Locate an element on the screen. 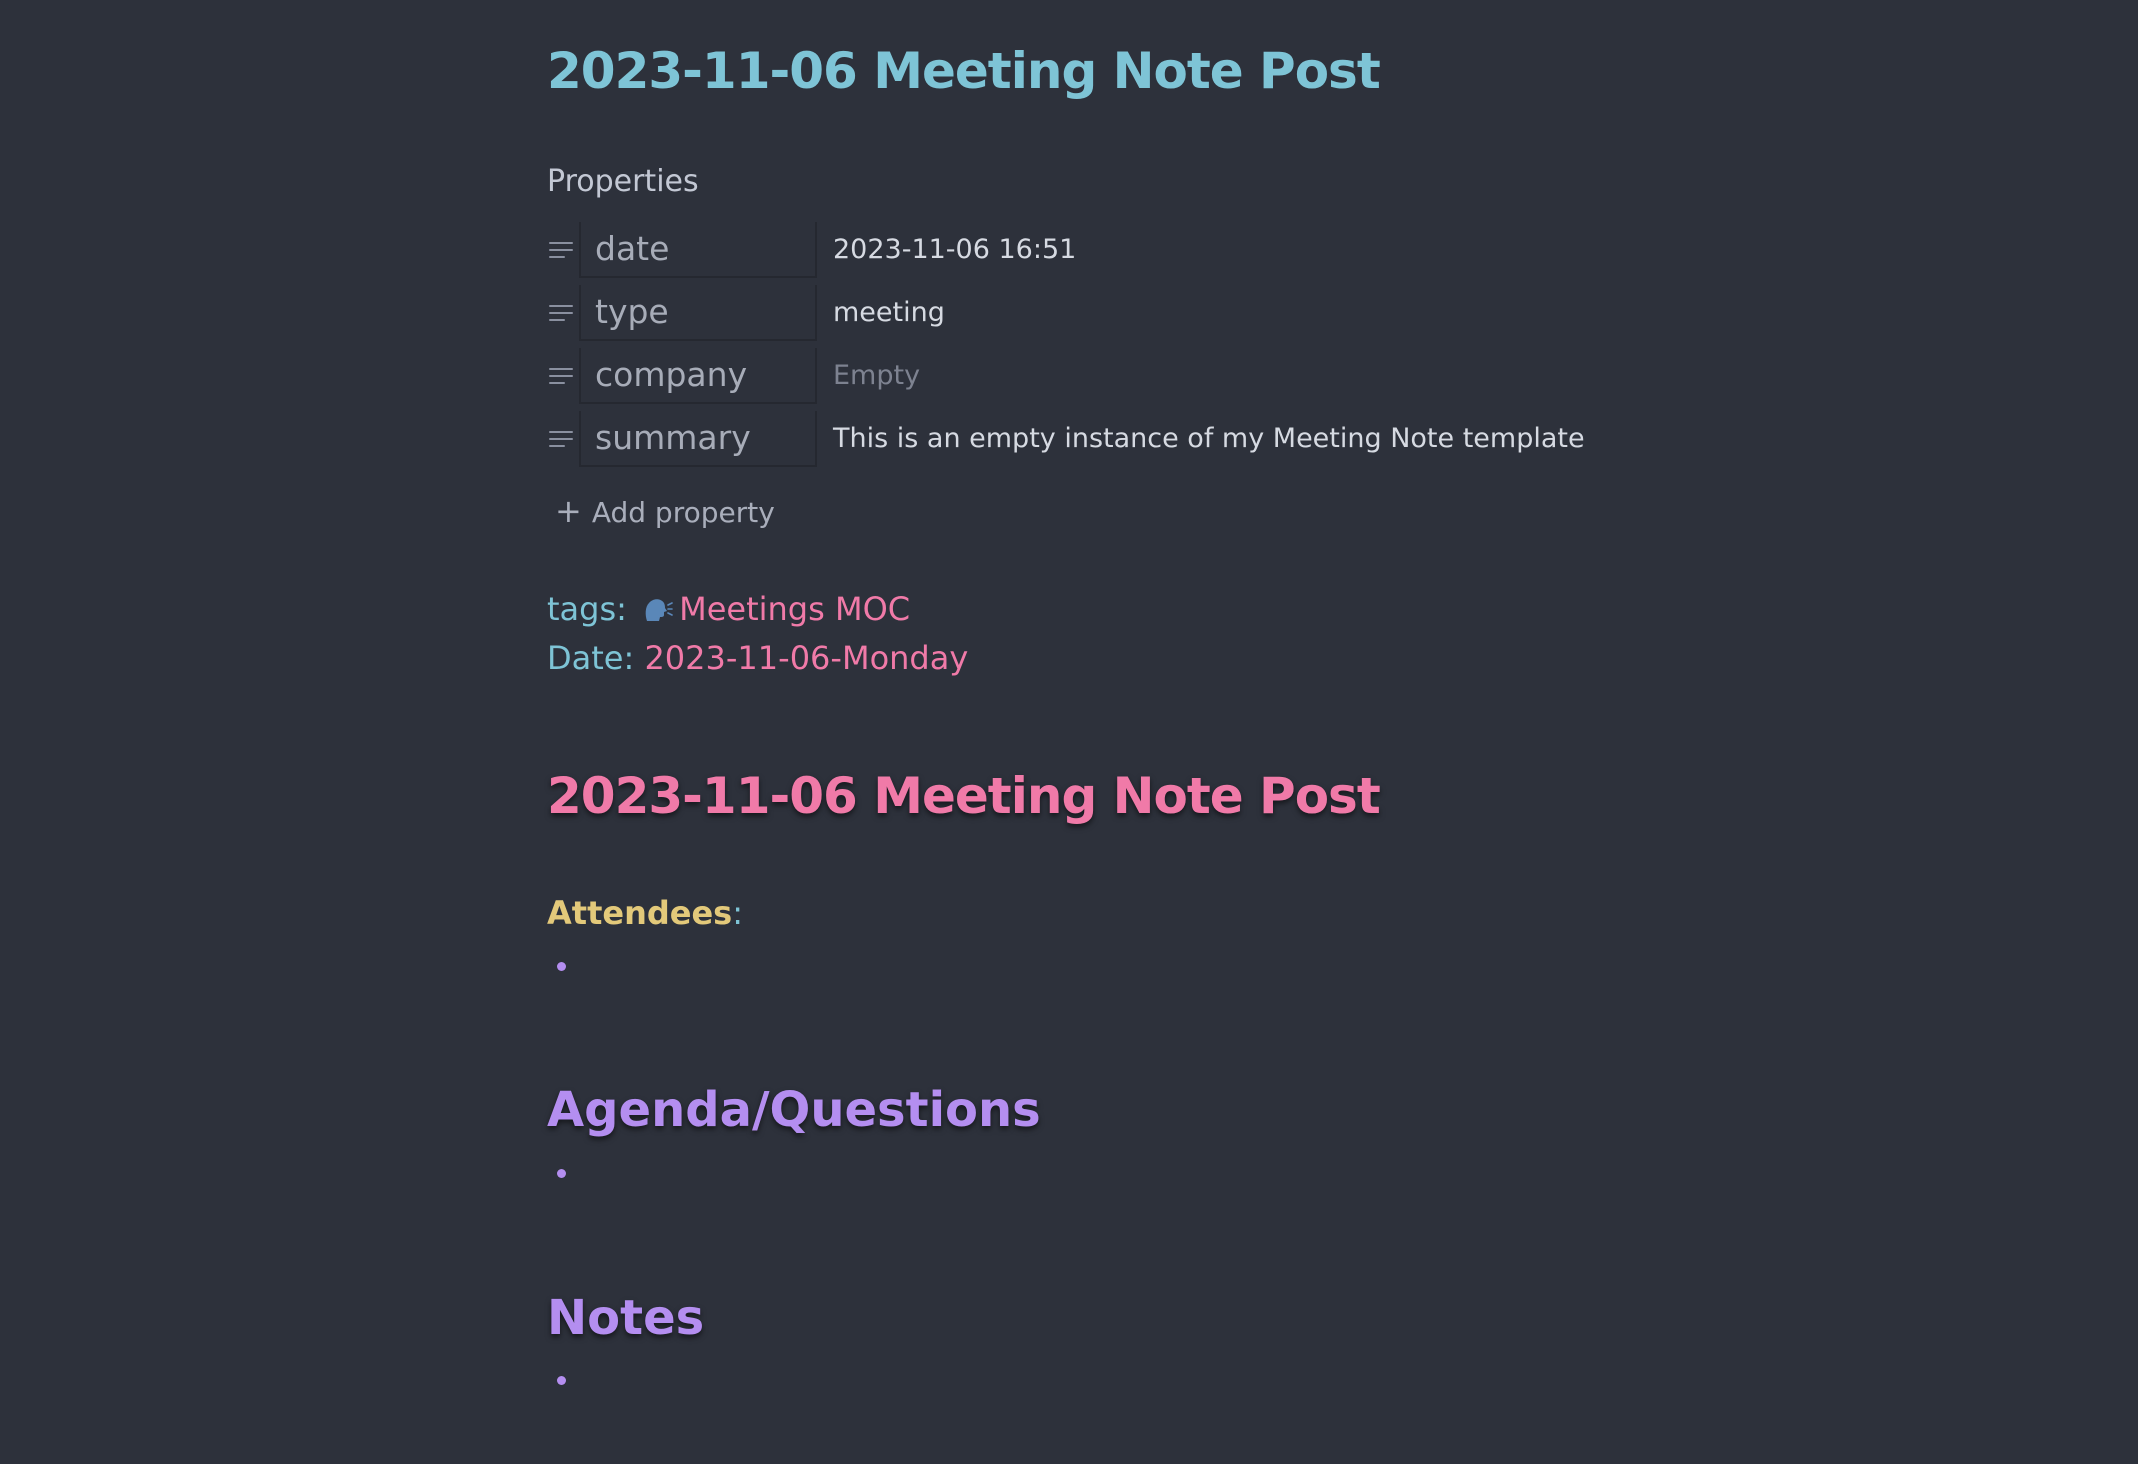  property-key: company is located at coordinates (698, 376).